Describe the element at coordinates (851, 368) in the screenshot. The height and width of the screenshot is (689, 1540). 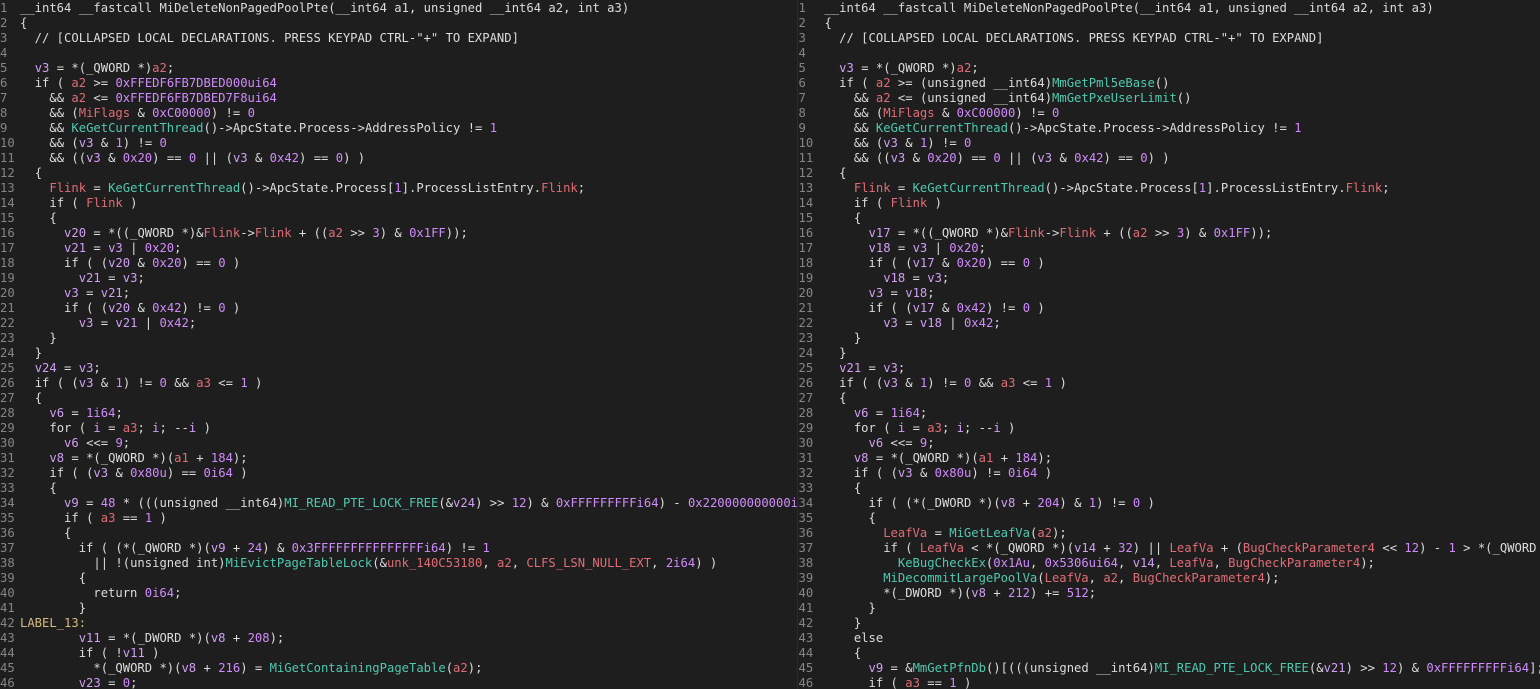
I see `right-code-line: 25 v21 = v3;` at that location.